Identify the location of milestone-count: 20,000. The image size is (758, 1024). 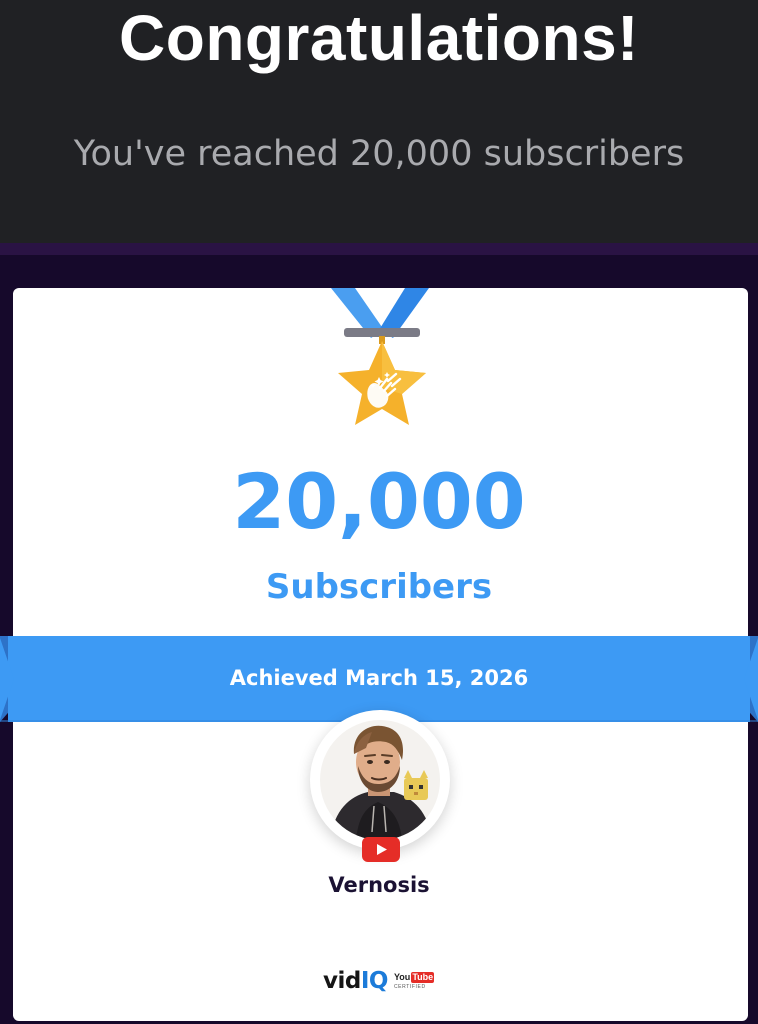
(379, 501).